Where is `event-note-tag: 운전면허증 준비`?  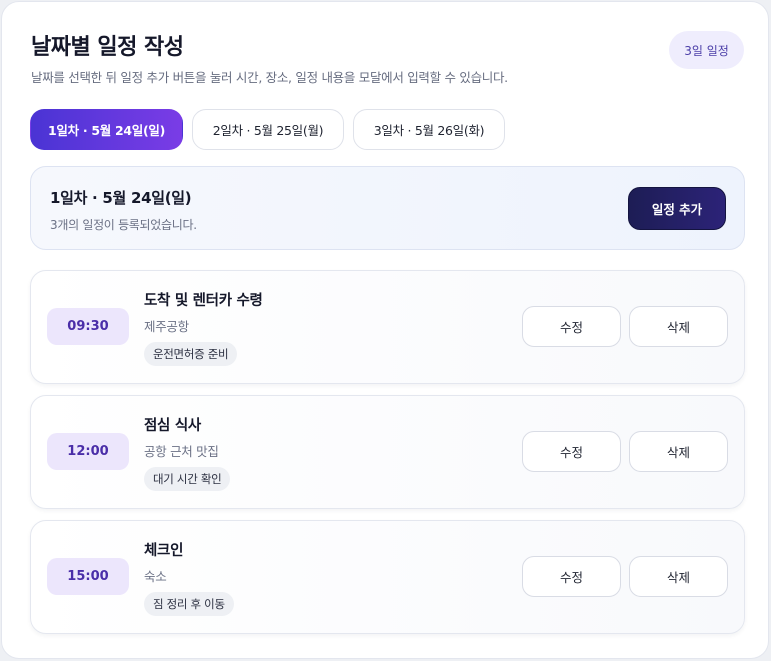
event-note-tag: 운전면허증 준비 is located at coordinates (191, 354).